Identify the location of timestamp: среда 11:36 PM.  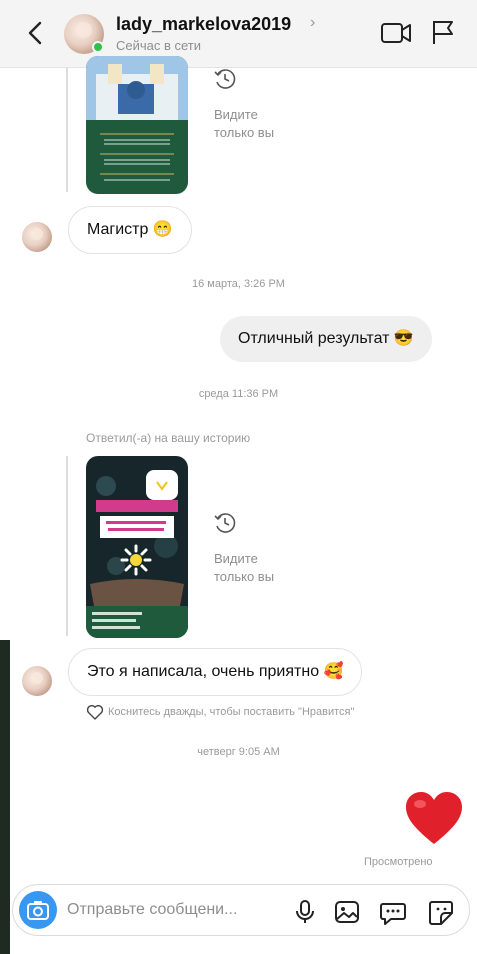
(238, 394).